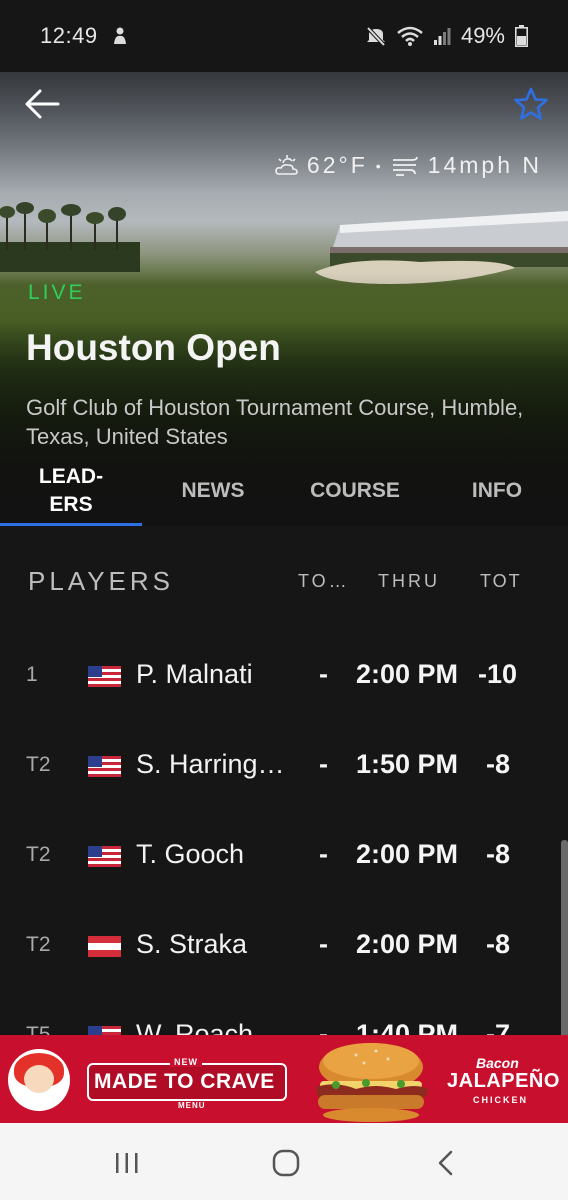  I want to click on table-row: T5 W. Roach - 1:40 PM -7, so click(284, 1012).